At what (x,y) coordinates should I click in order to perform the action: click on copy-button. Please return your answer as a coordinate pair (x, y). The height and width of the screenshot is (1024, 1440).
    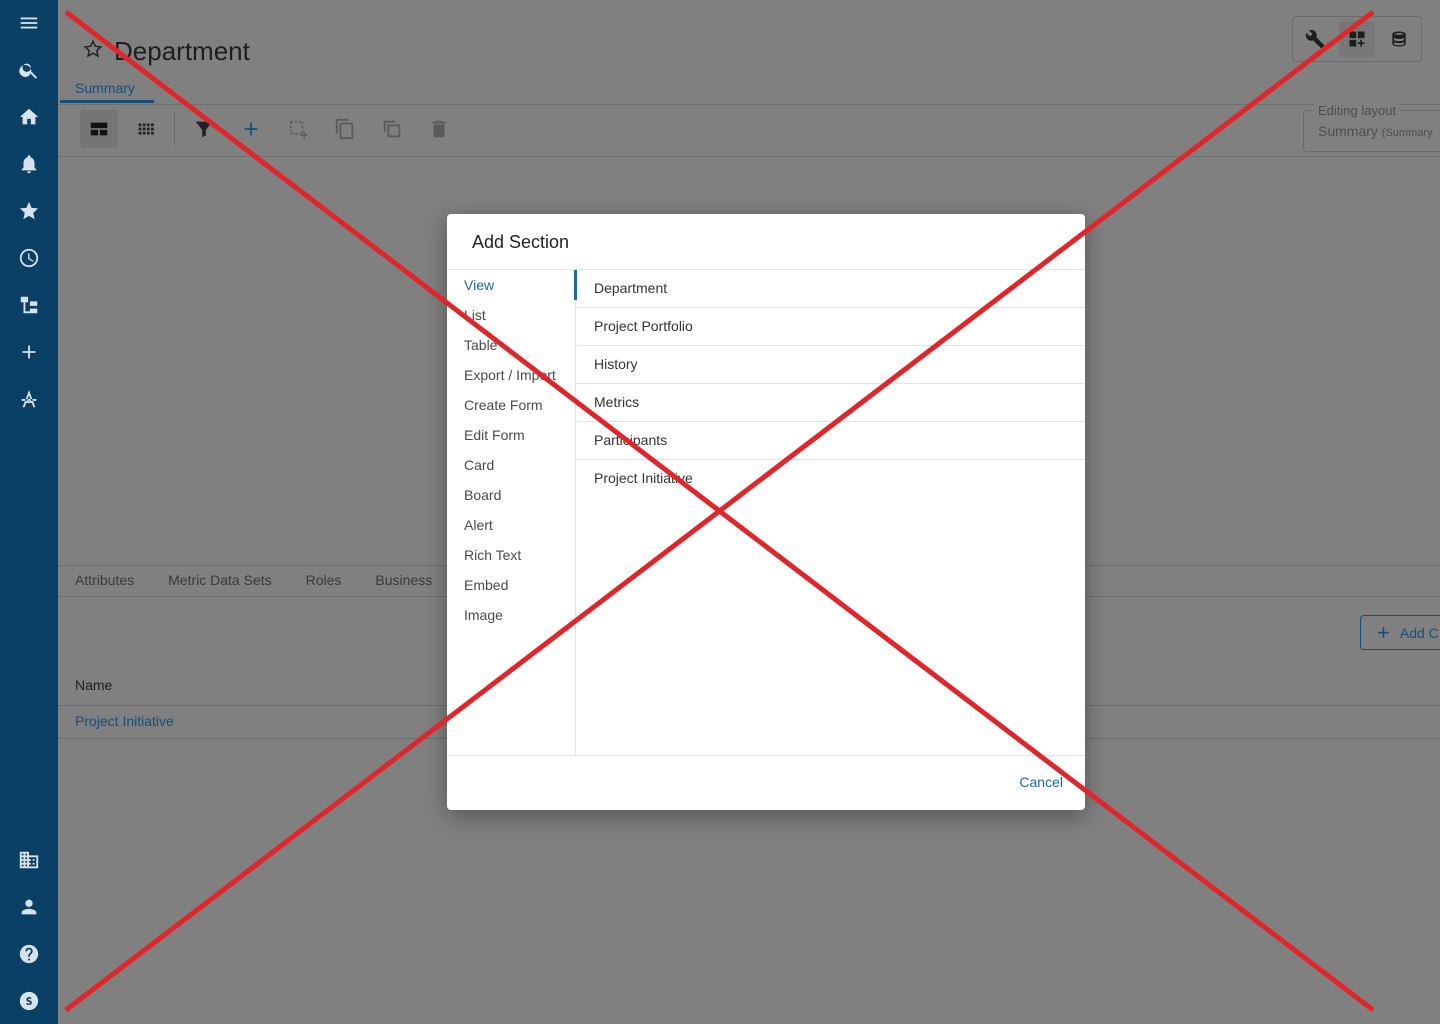
    Looking at the image, I should click on (345, 129).